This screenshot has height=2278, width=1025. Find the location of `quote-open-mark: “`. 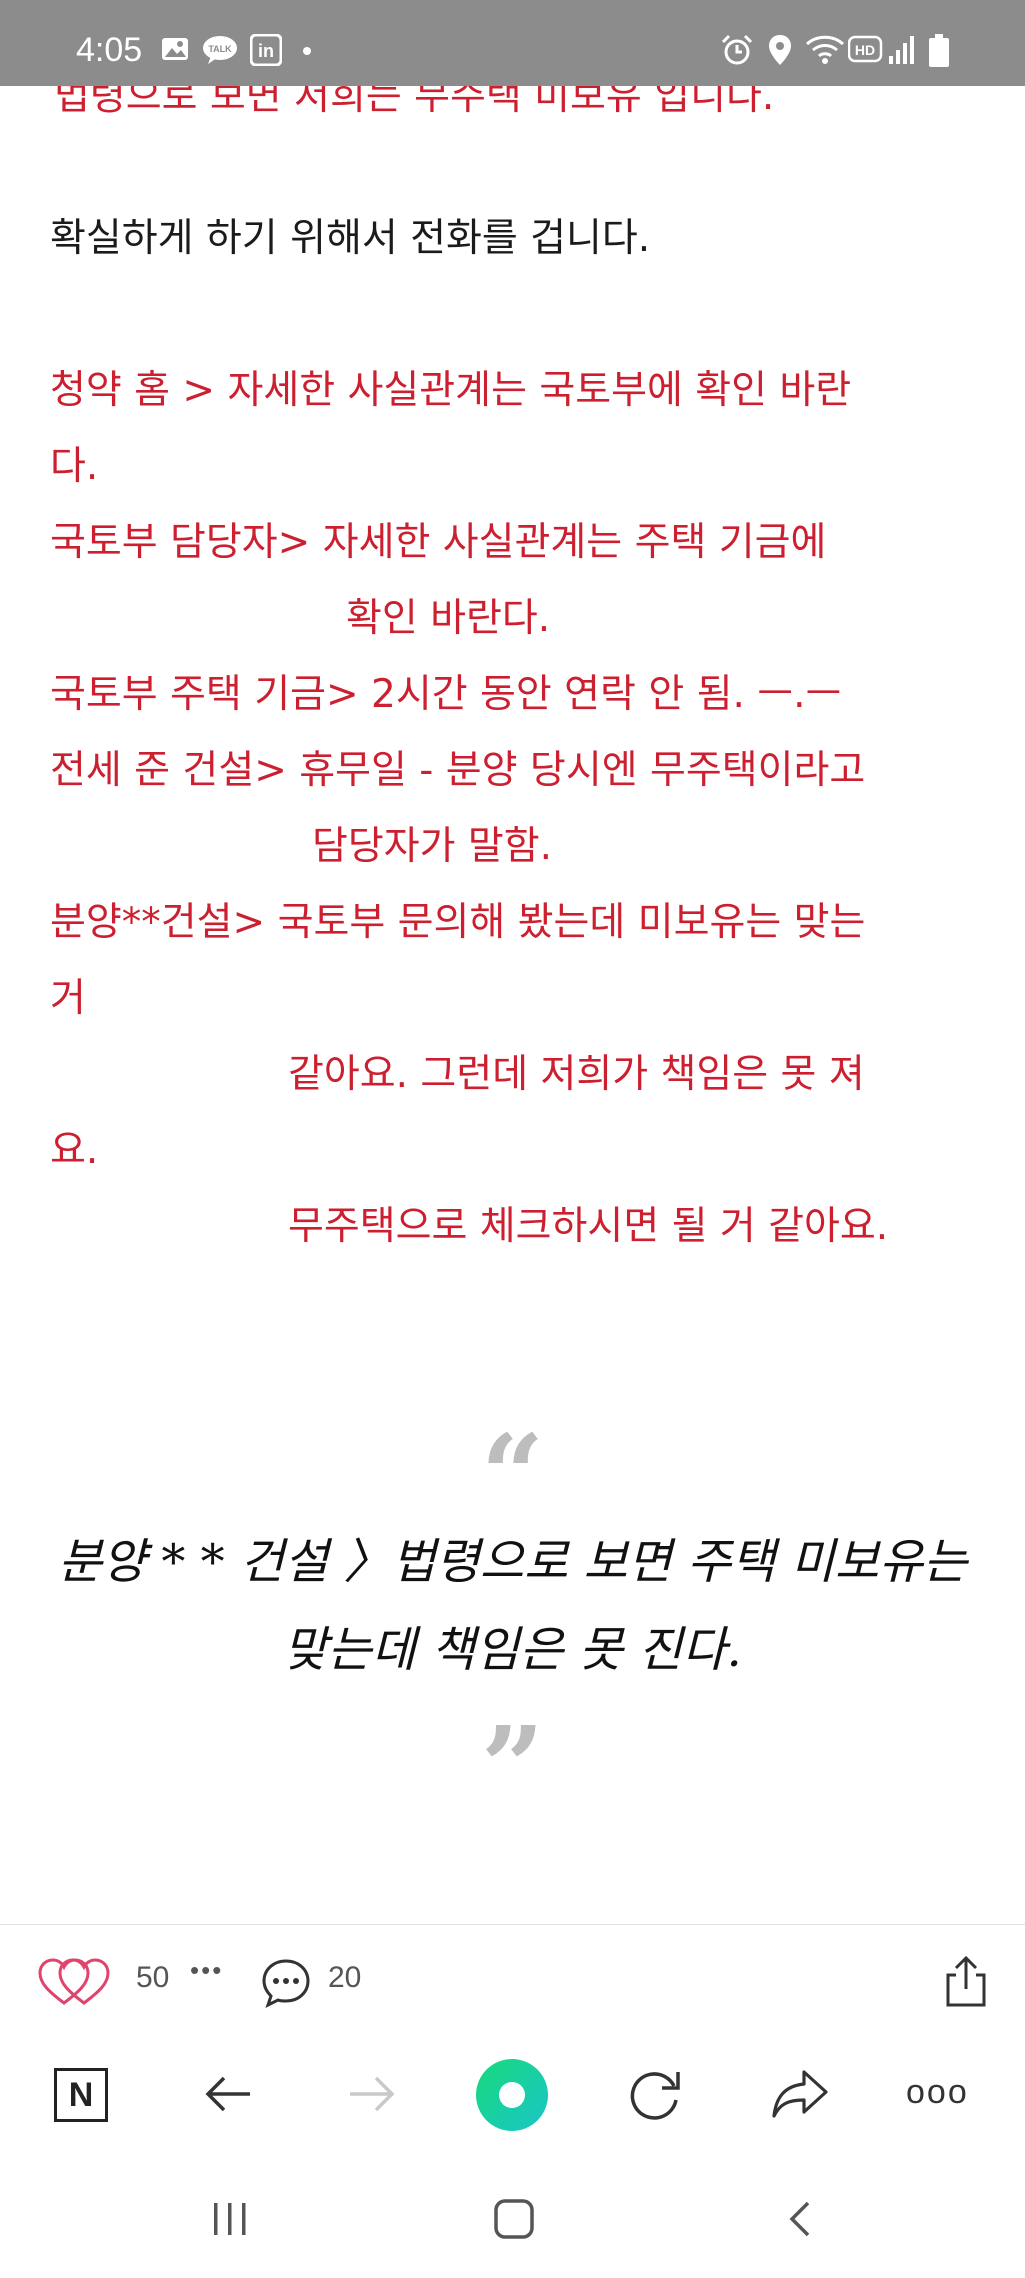

quote-open-mark: “ is located at coordinates (512, 1474).